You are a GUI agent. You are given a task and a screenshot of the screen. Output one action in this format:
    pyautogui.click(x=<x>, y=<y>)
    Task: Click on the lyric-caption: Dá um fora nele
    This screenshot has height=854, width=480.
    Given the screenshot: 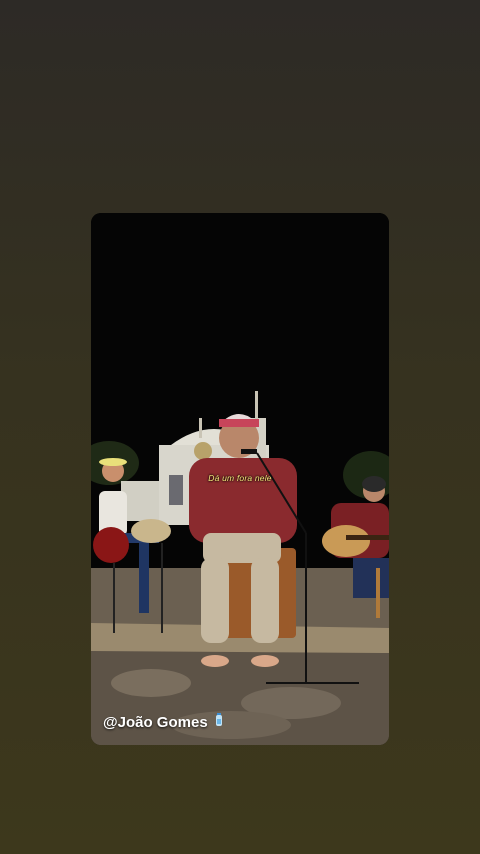 What is the action you would take?
    pyautogui.click(x=240, y=478)
    